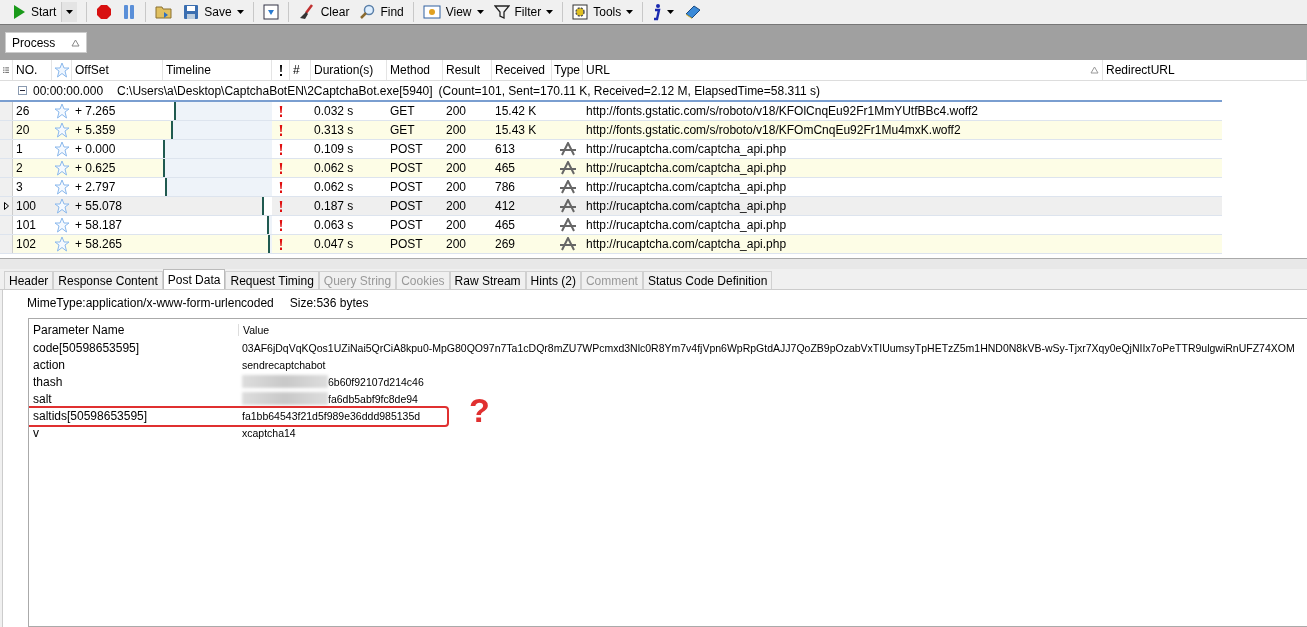 This screenshot has height=627, width=1307. Describe the element at coordinates (523, 12) in the screenshot. I see `filter-button: Filter` at that location.